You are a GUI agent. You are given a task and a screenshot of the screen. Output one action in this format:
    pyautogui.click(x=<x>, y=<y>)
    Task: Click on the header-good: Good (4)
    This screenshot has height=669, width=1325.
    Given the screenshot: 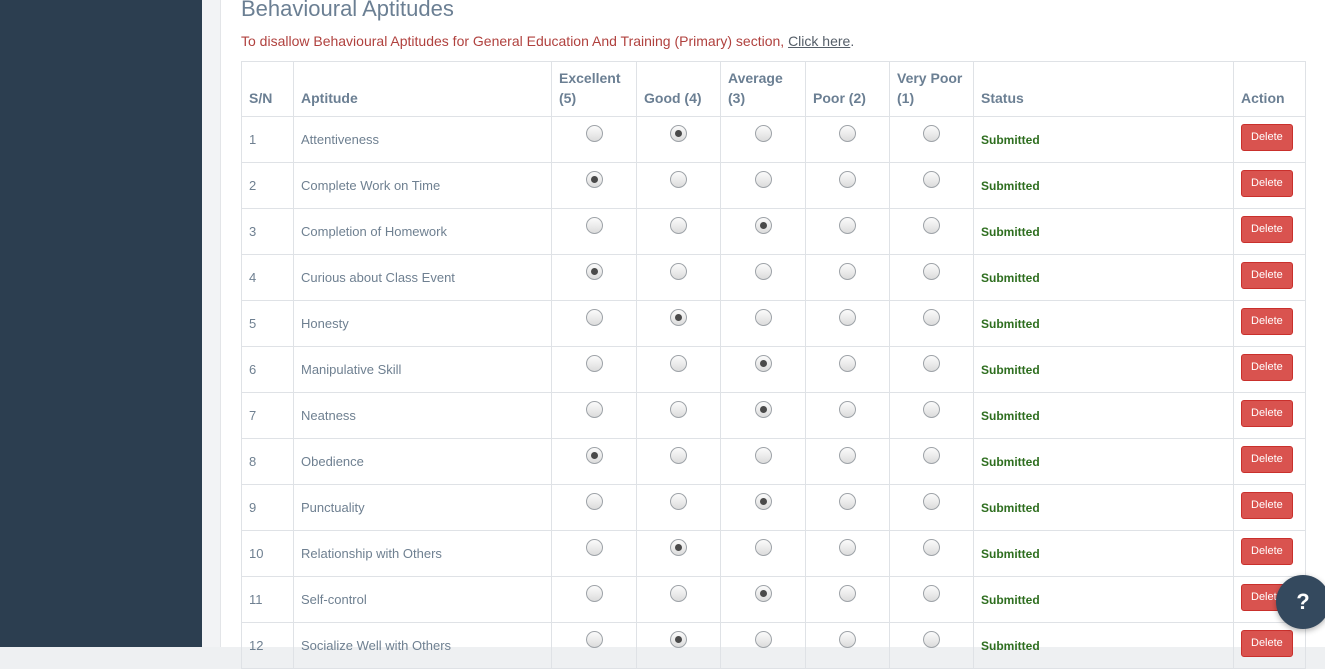 What is the action you would take?
    pyautogui.click(x=678, y=89)
    